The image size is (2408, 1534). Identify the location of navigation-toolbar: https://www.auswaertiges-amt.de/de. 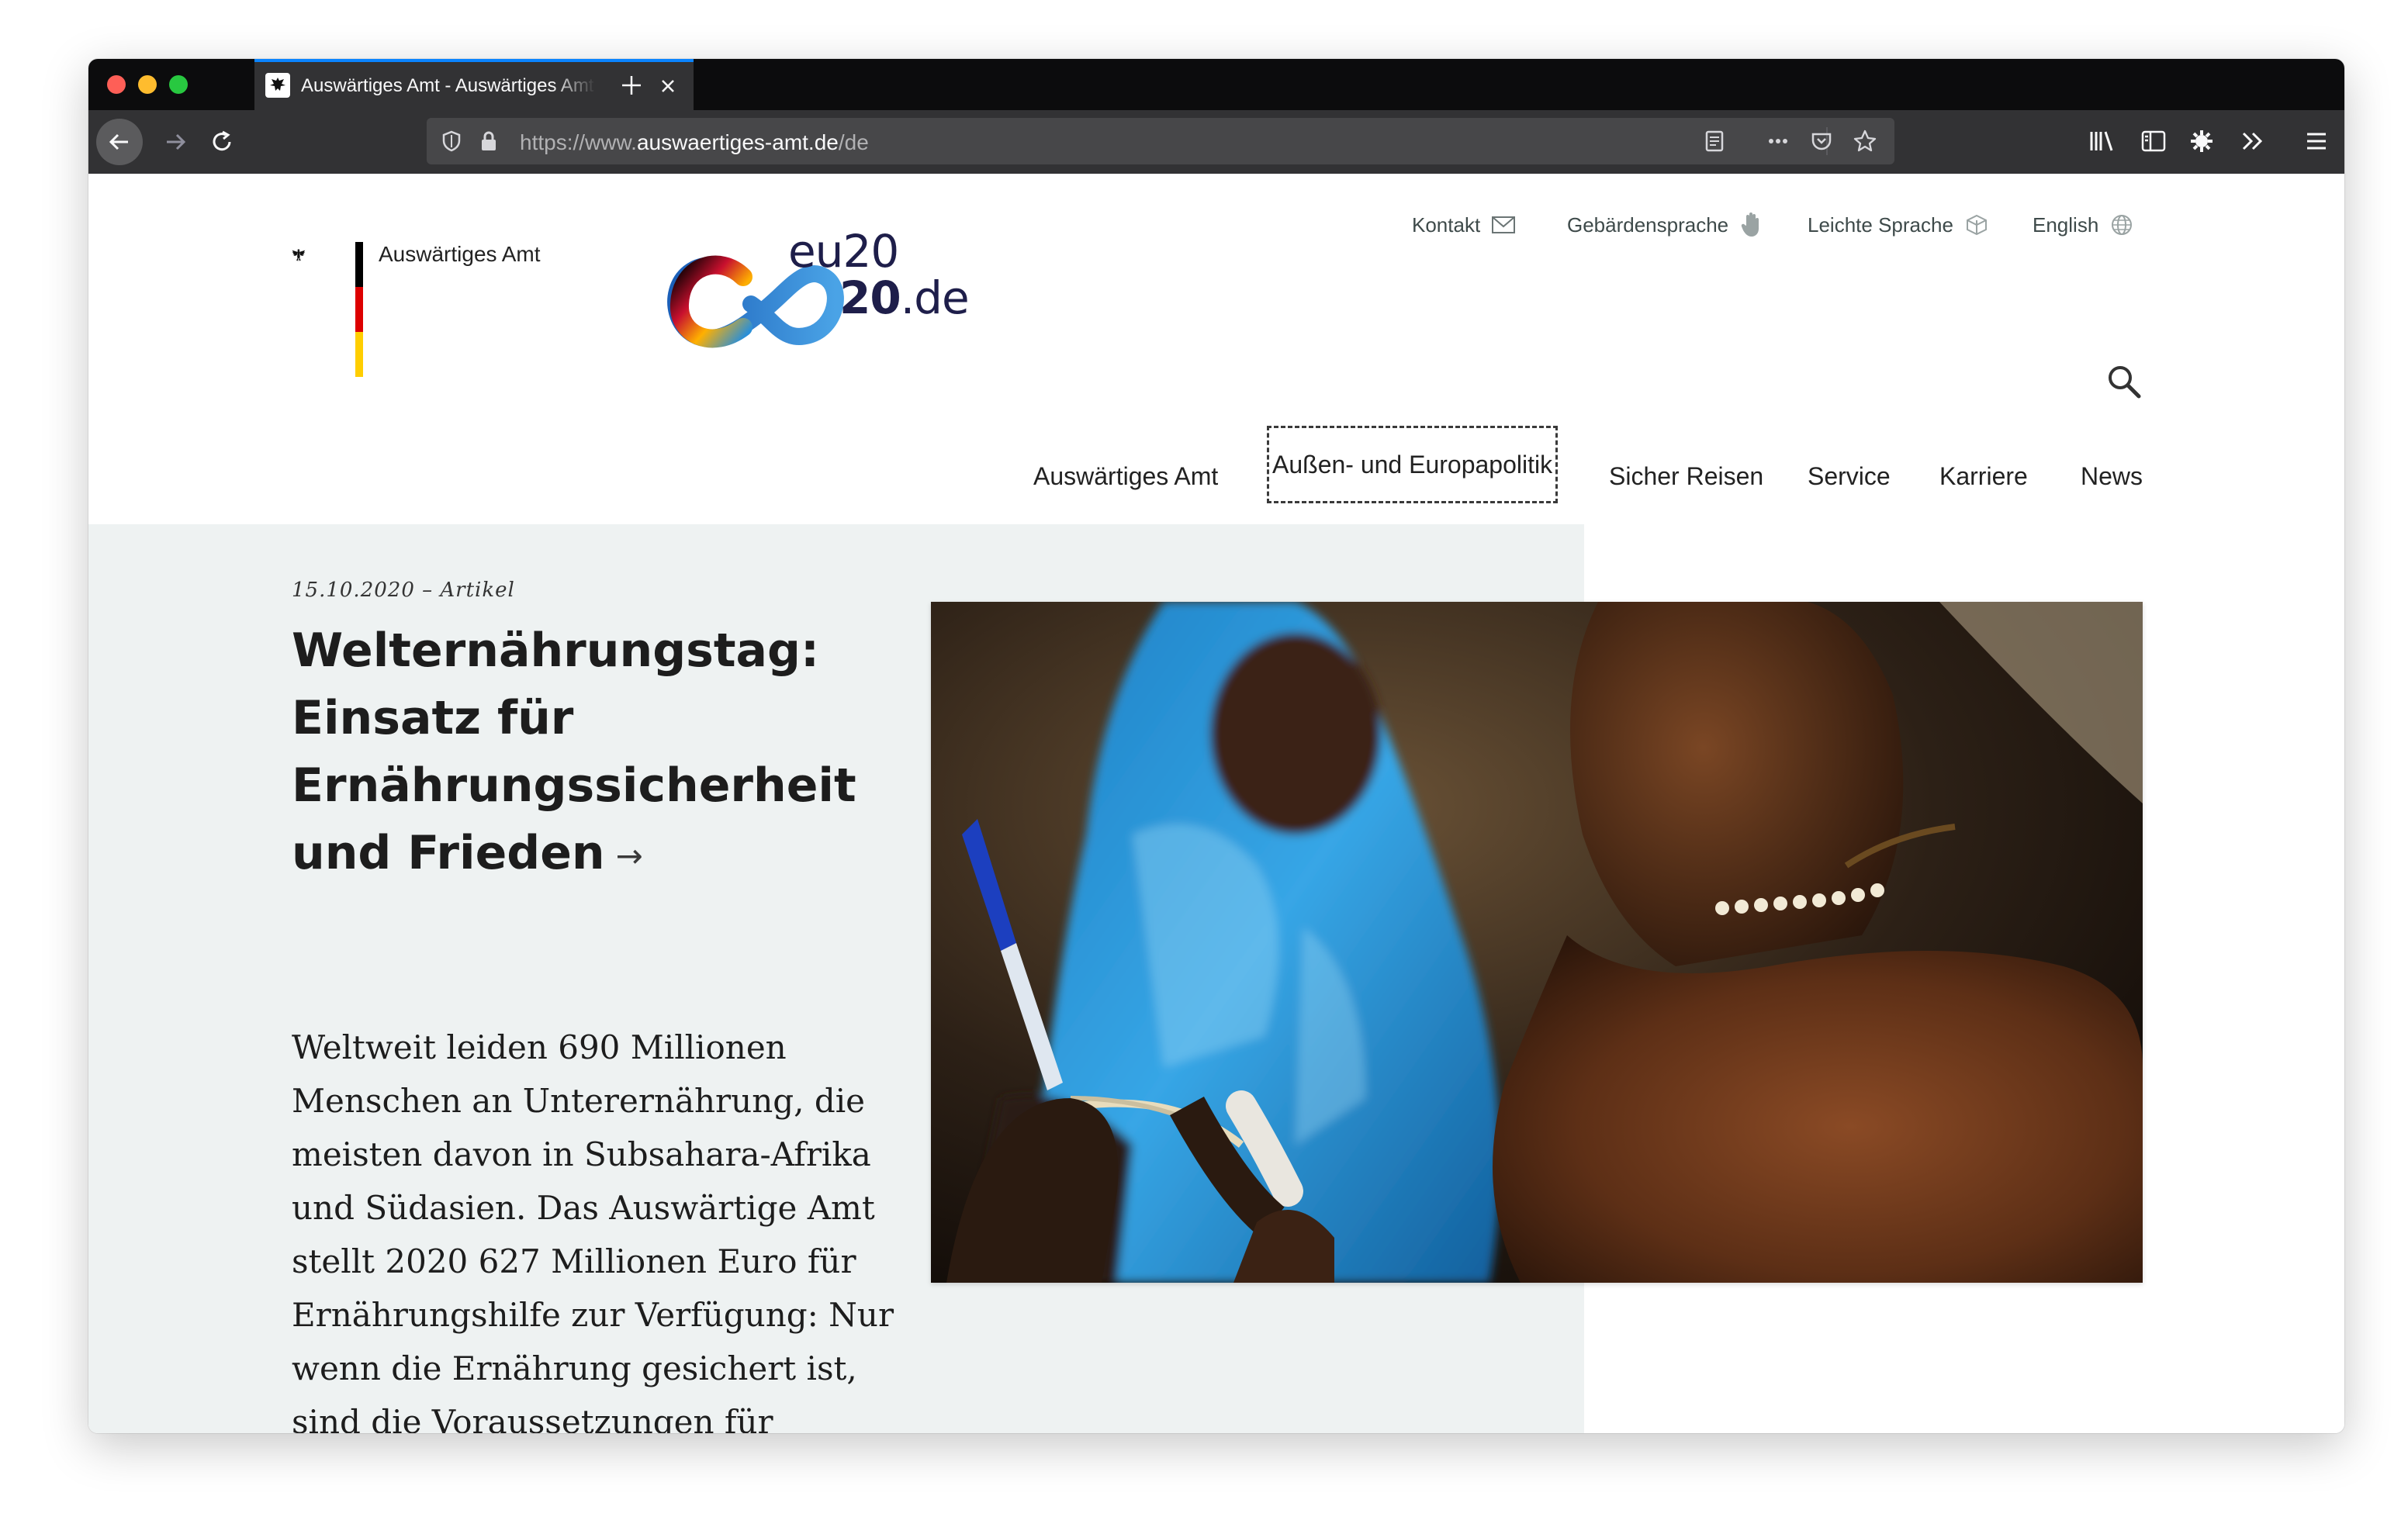
(1216, 142).